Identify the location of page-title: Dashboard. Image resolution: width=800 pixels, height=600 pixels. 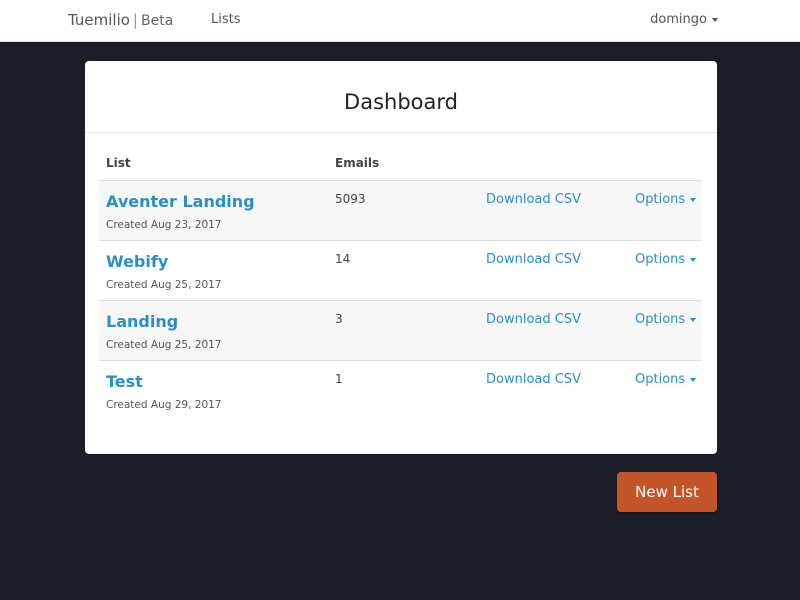
(401, 97).